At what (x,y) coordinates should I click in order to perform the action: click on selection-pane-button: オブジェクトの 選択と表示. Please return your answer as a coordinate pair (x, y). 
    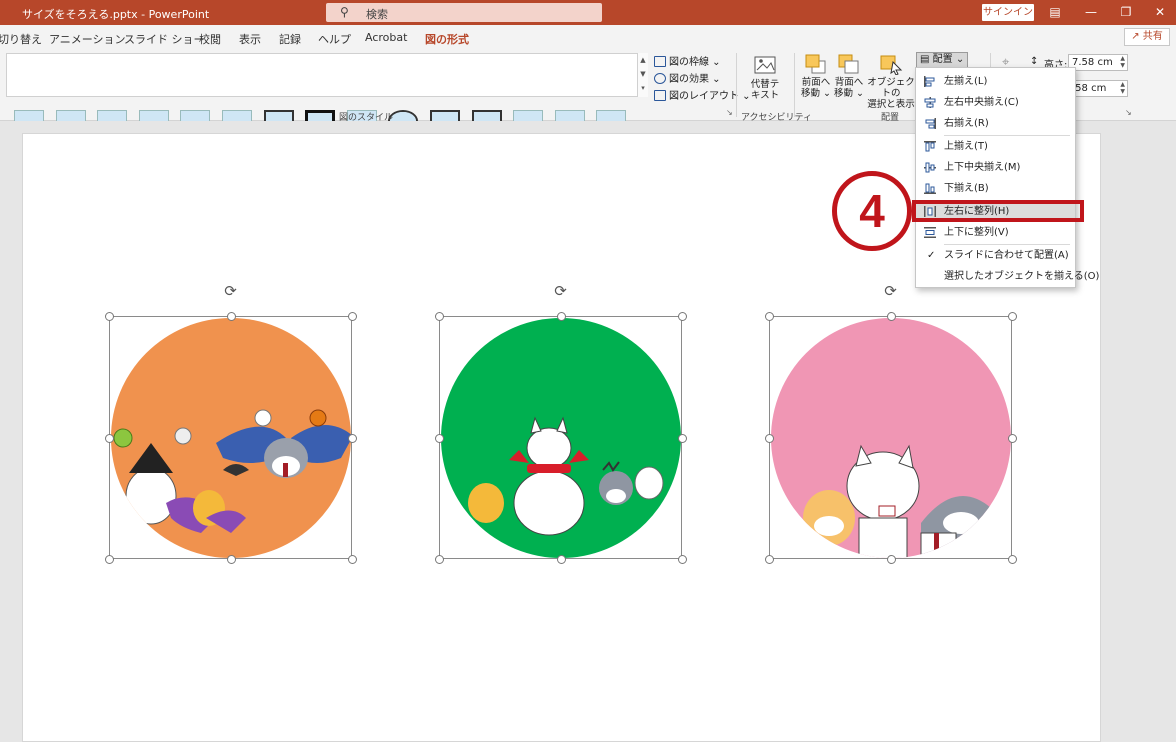
    Looking at the image, I should click on (891, 81).